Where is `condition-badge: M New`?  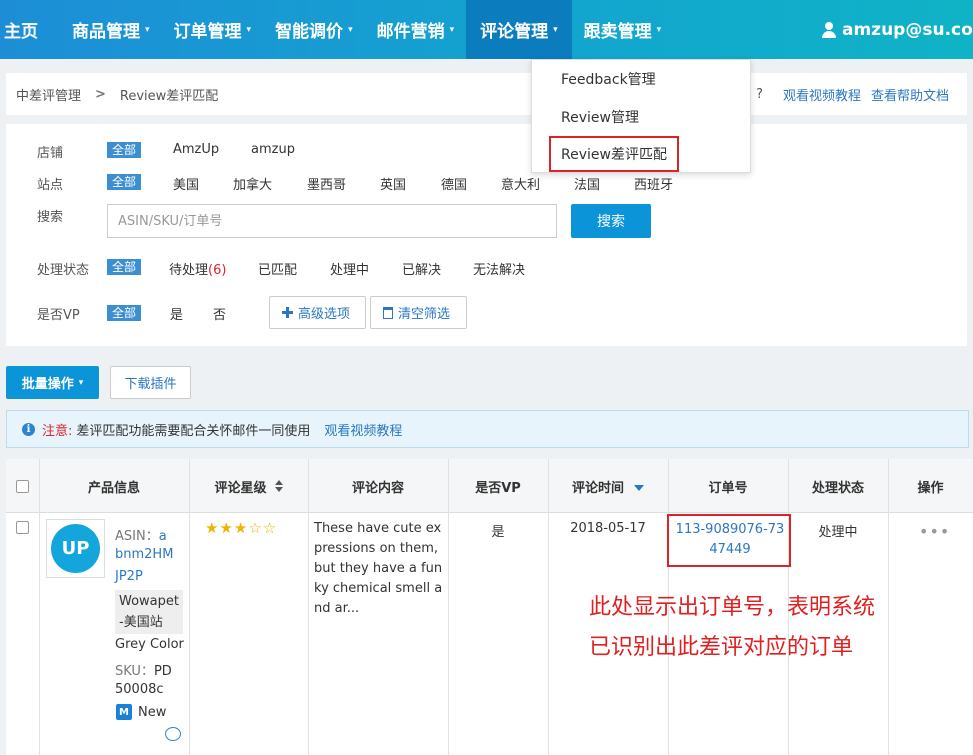
condition-badge: M New is located at coordinates (141, 712).